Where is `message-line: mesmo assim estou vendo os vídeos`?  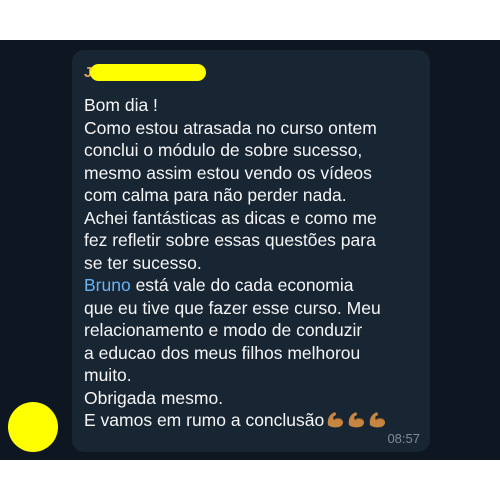
message-line: mesmo assim estou vendo os vídeos is located at coordinates (228, 172).